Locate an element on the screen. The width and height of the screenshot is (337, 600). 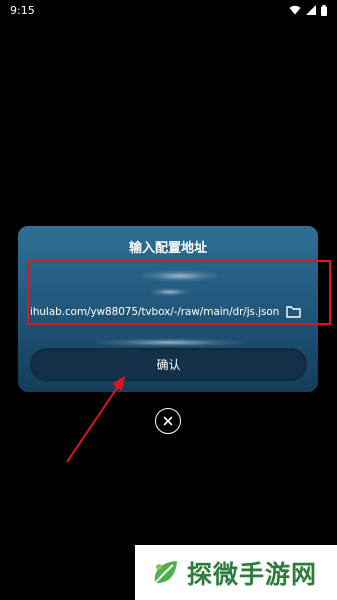
close-button is located at coordinates (168, 421).